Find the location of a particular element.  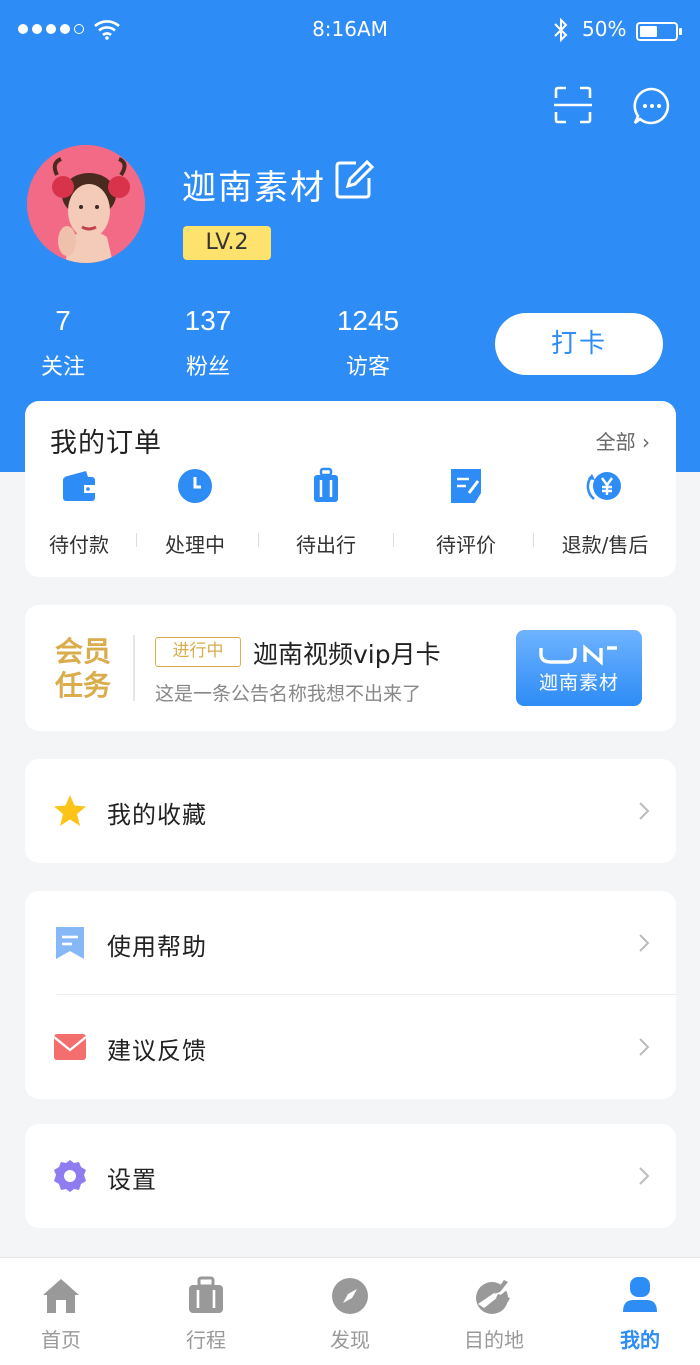

suitcase-icon is located at coordinates (206, 1294).